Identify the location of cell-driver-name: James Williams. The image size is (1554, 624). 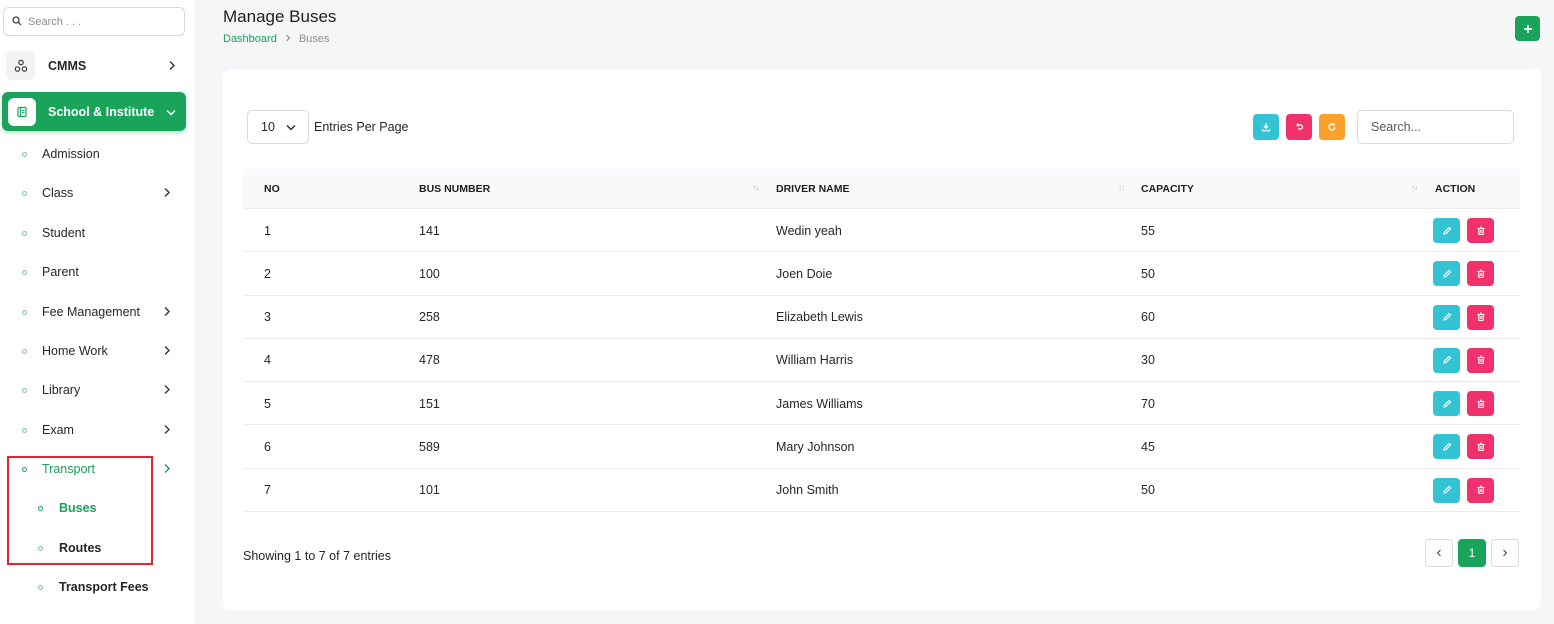
(819, 403).